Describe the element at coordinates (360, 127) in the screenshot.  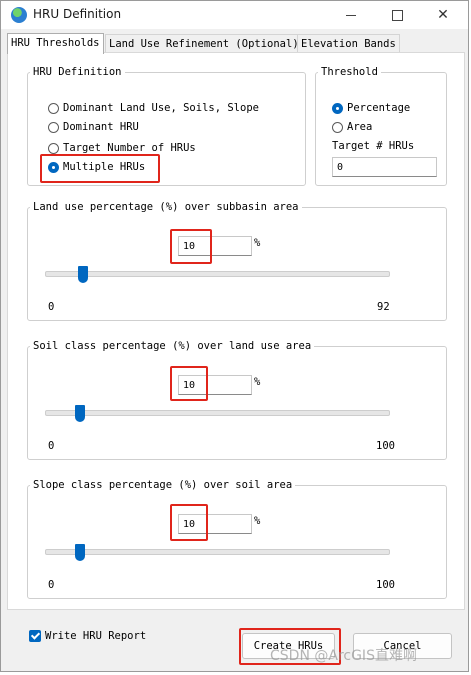
I see `option-label: Area` at that location.